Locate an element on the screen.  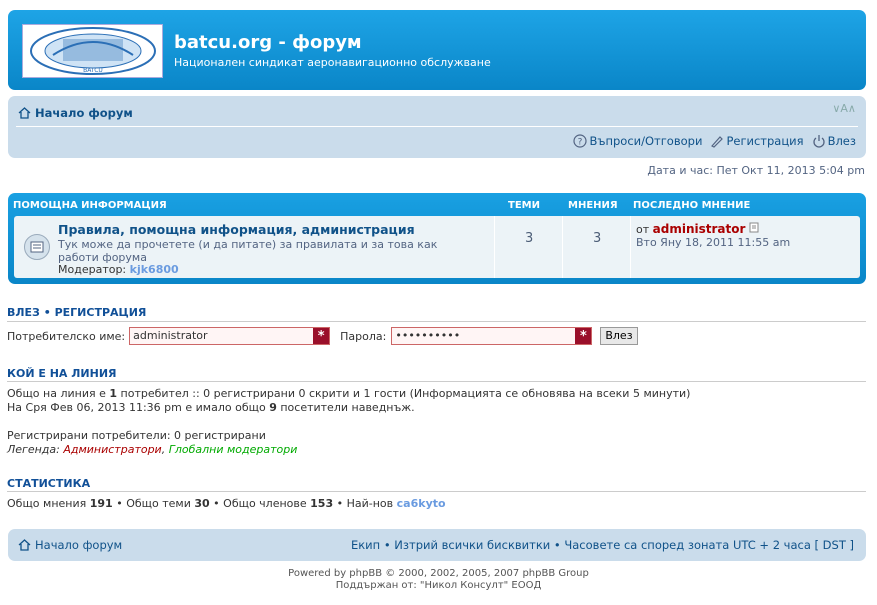
svg-text: BATCU is located at coordinates (93, 70).